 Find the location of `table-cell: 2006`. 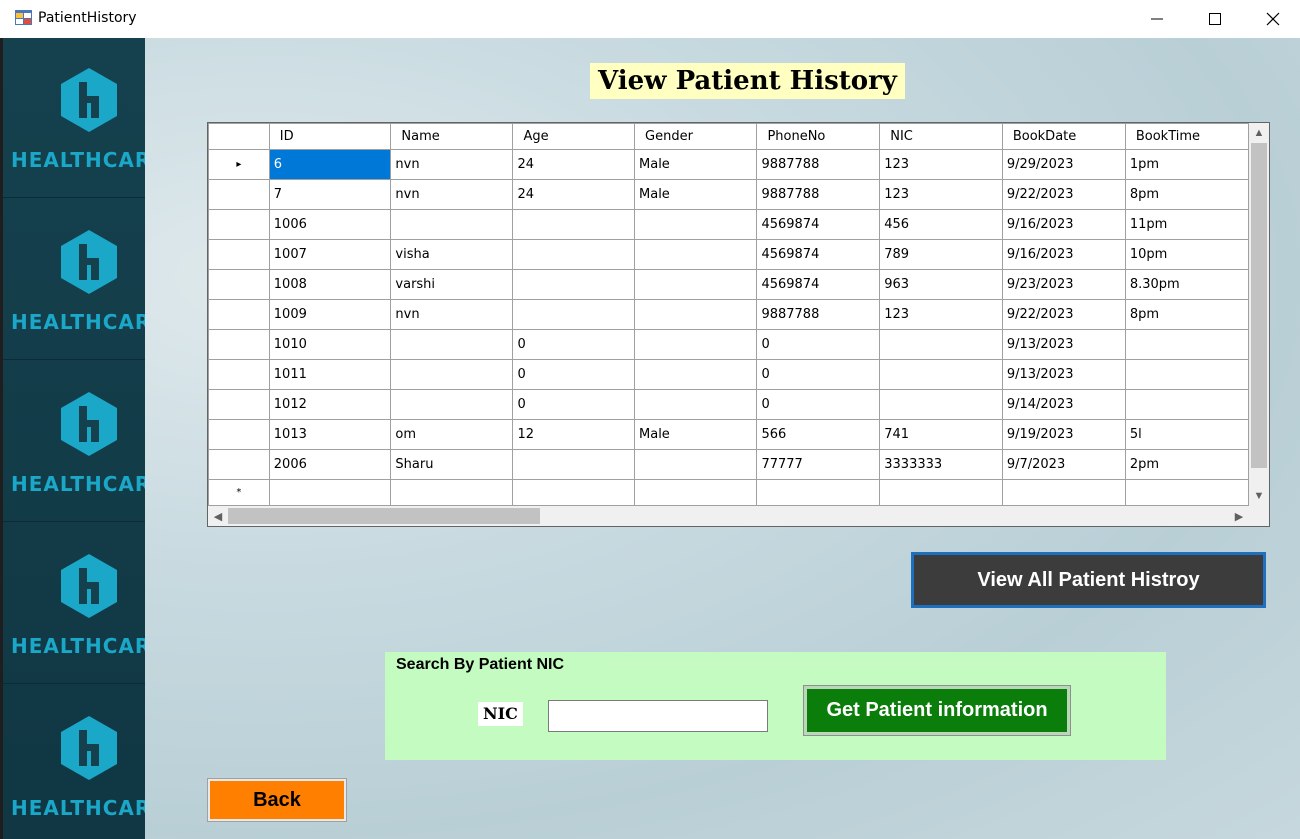

table-cell: 2006 is located at coordinates (330, 464).